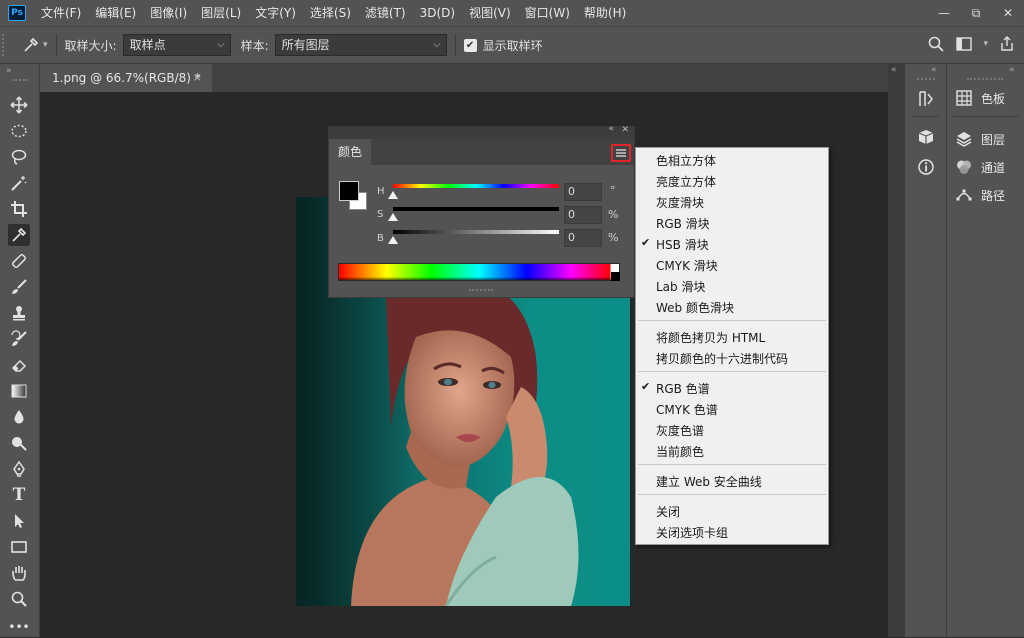 The height and width of the screenshot is (638, 1024). I want to click on toolbox-grip, so click(20, 80).